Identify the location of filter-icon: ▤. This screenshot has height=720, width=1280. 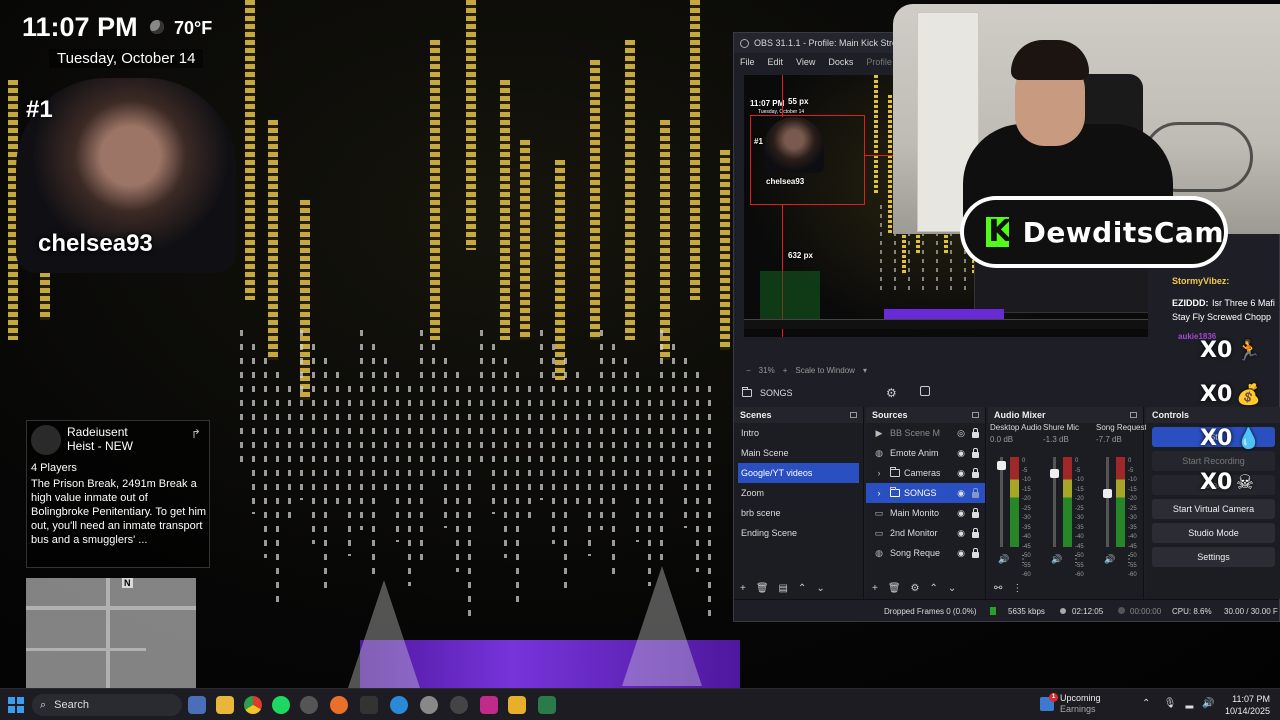
(783, 588).